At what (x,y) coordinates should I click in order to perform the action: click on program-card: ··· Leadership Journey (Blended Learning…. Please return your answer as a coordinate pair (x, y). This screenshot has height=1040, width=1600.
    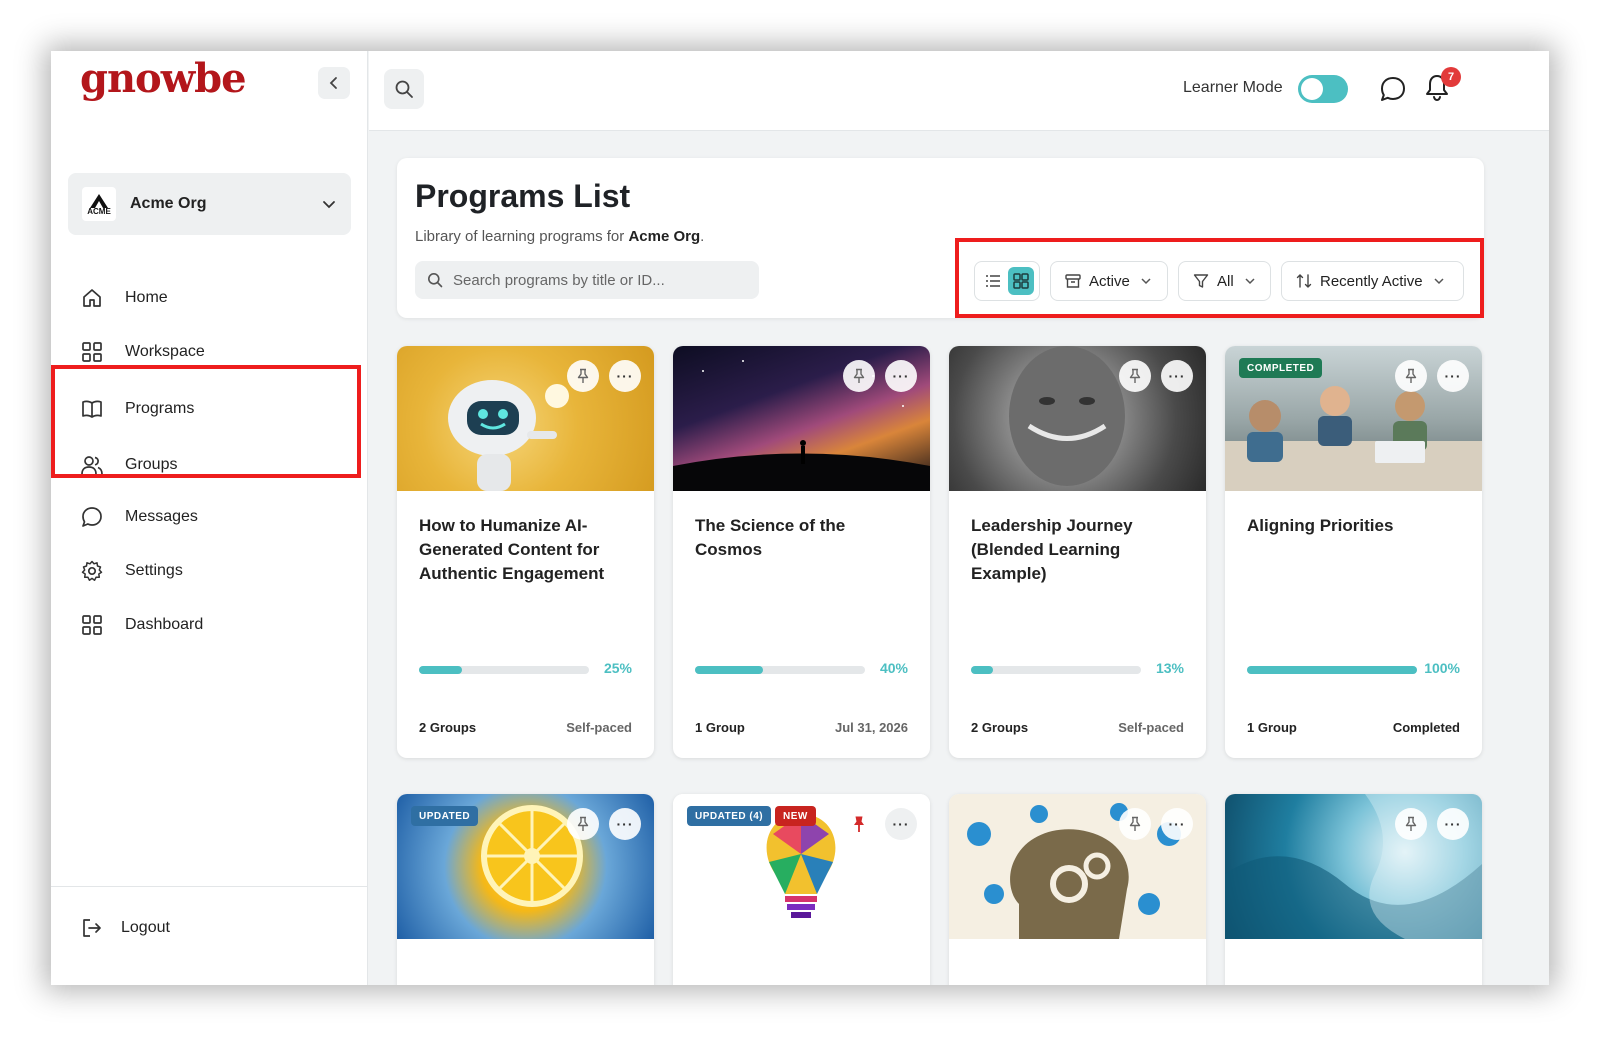
    Looking at the image, I should click on (1077, 552).